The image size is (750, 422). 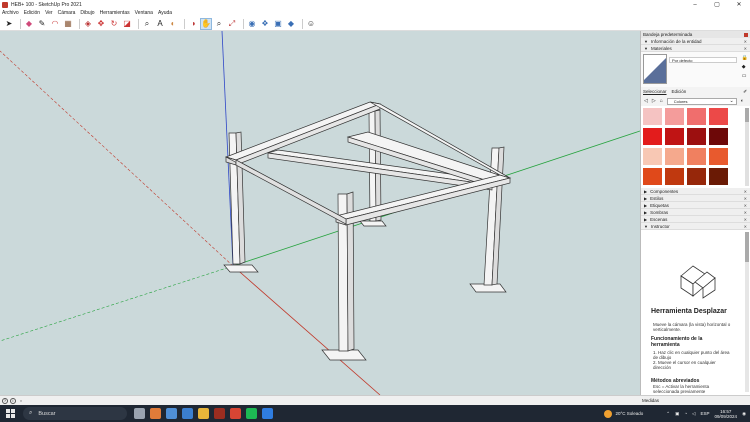 What do you see at coordinates (87, 13) in the screenshot?
I see `menu-dibujo: Dibujo` at bounding box center [87, 13].